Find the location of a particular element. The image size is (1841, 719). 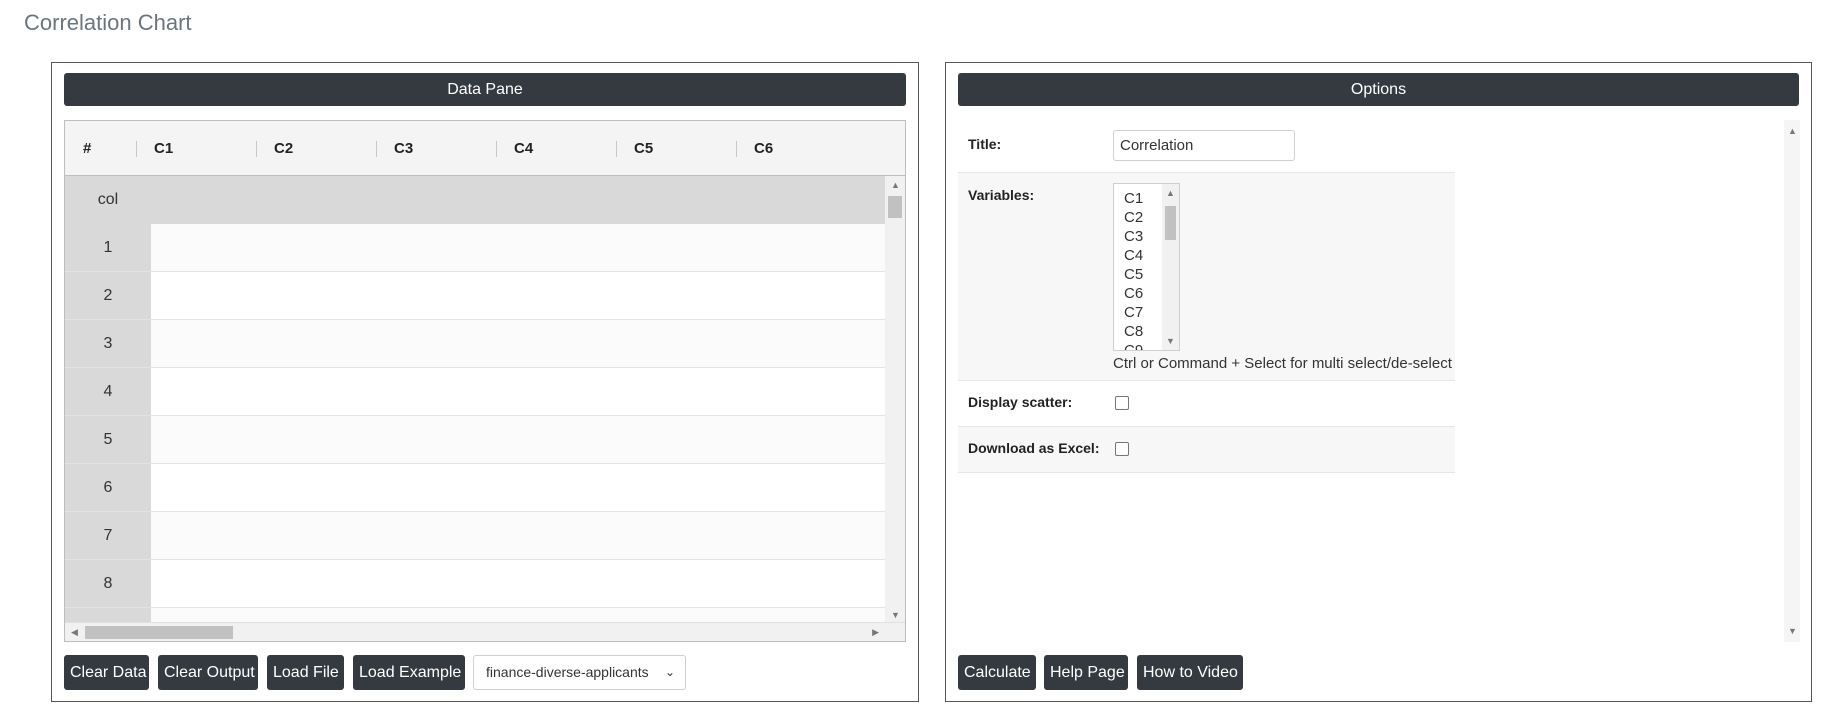

example-dataset-select: finance-diverse-applicants ⌄ is located at coordinates (579, 672).